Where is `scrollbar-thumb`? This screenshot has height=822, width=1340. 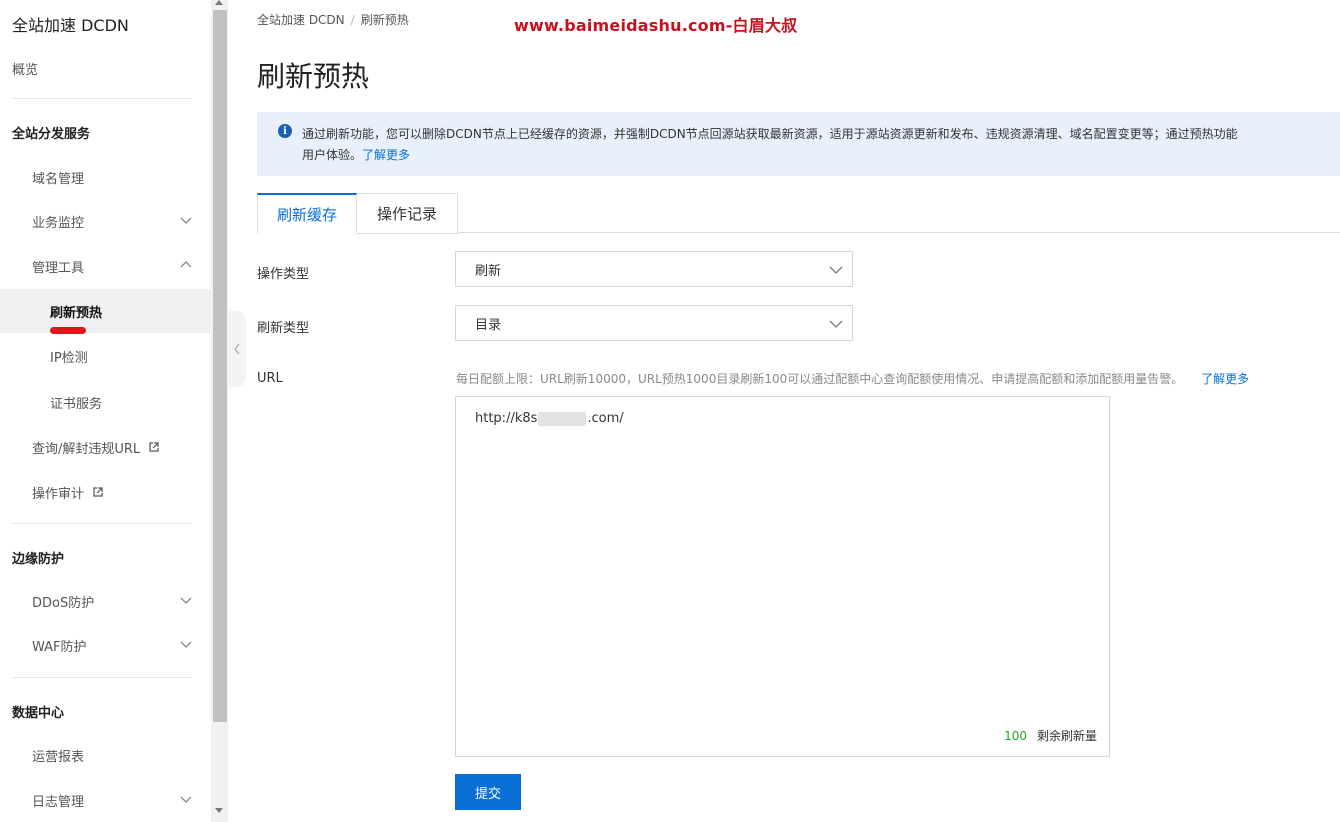 scrollbar-thumb is located at coordinates (220, 366).